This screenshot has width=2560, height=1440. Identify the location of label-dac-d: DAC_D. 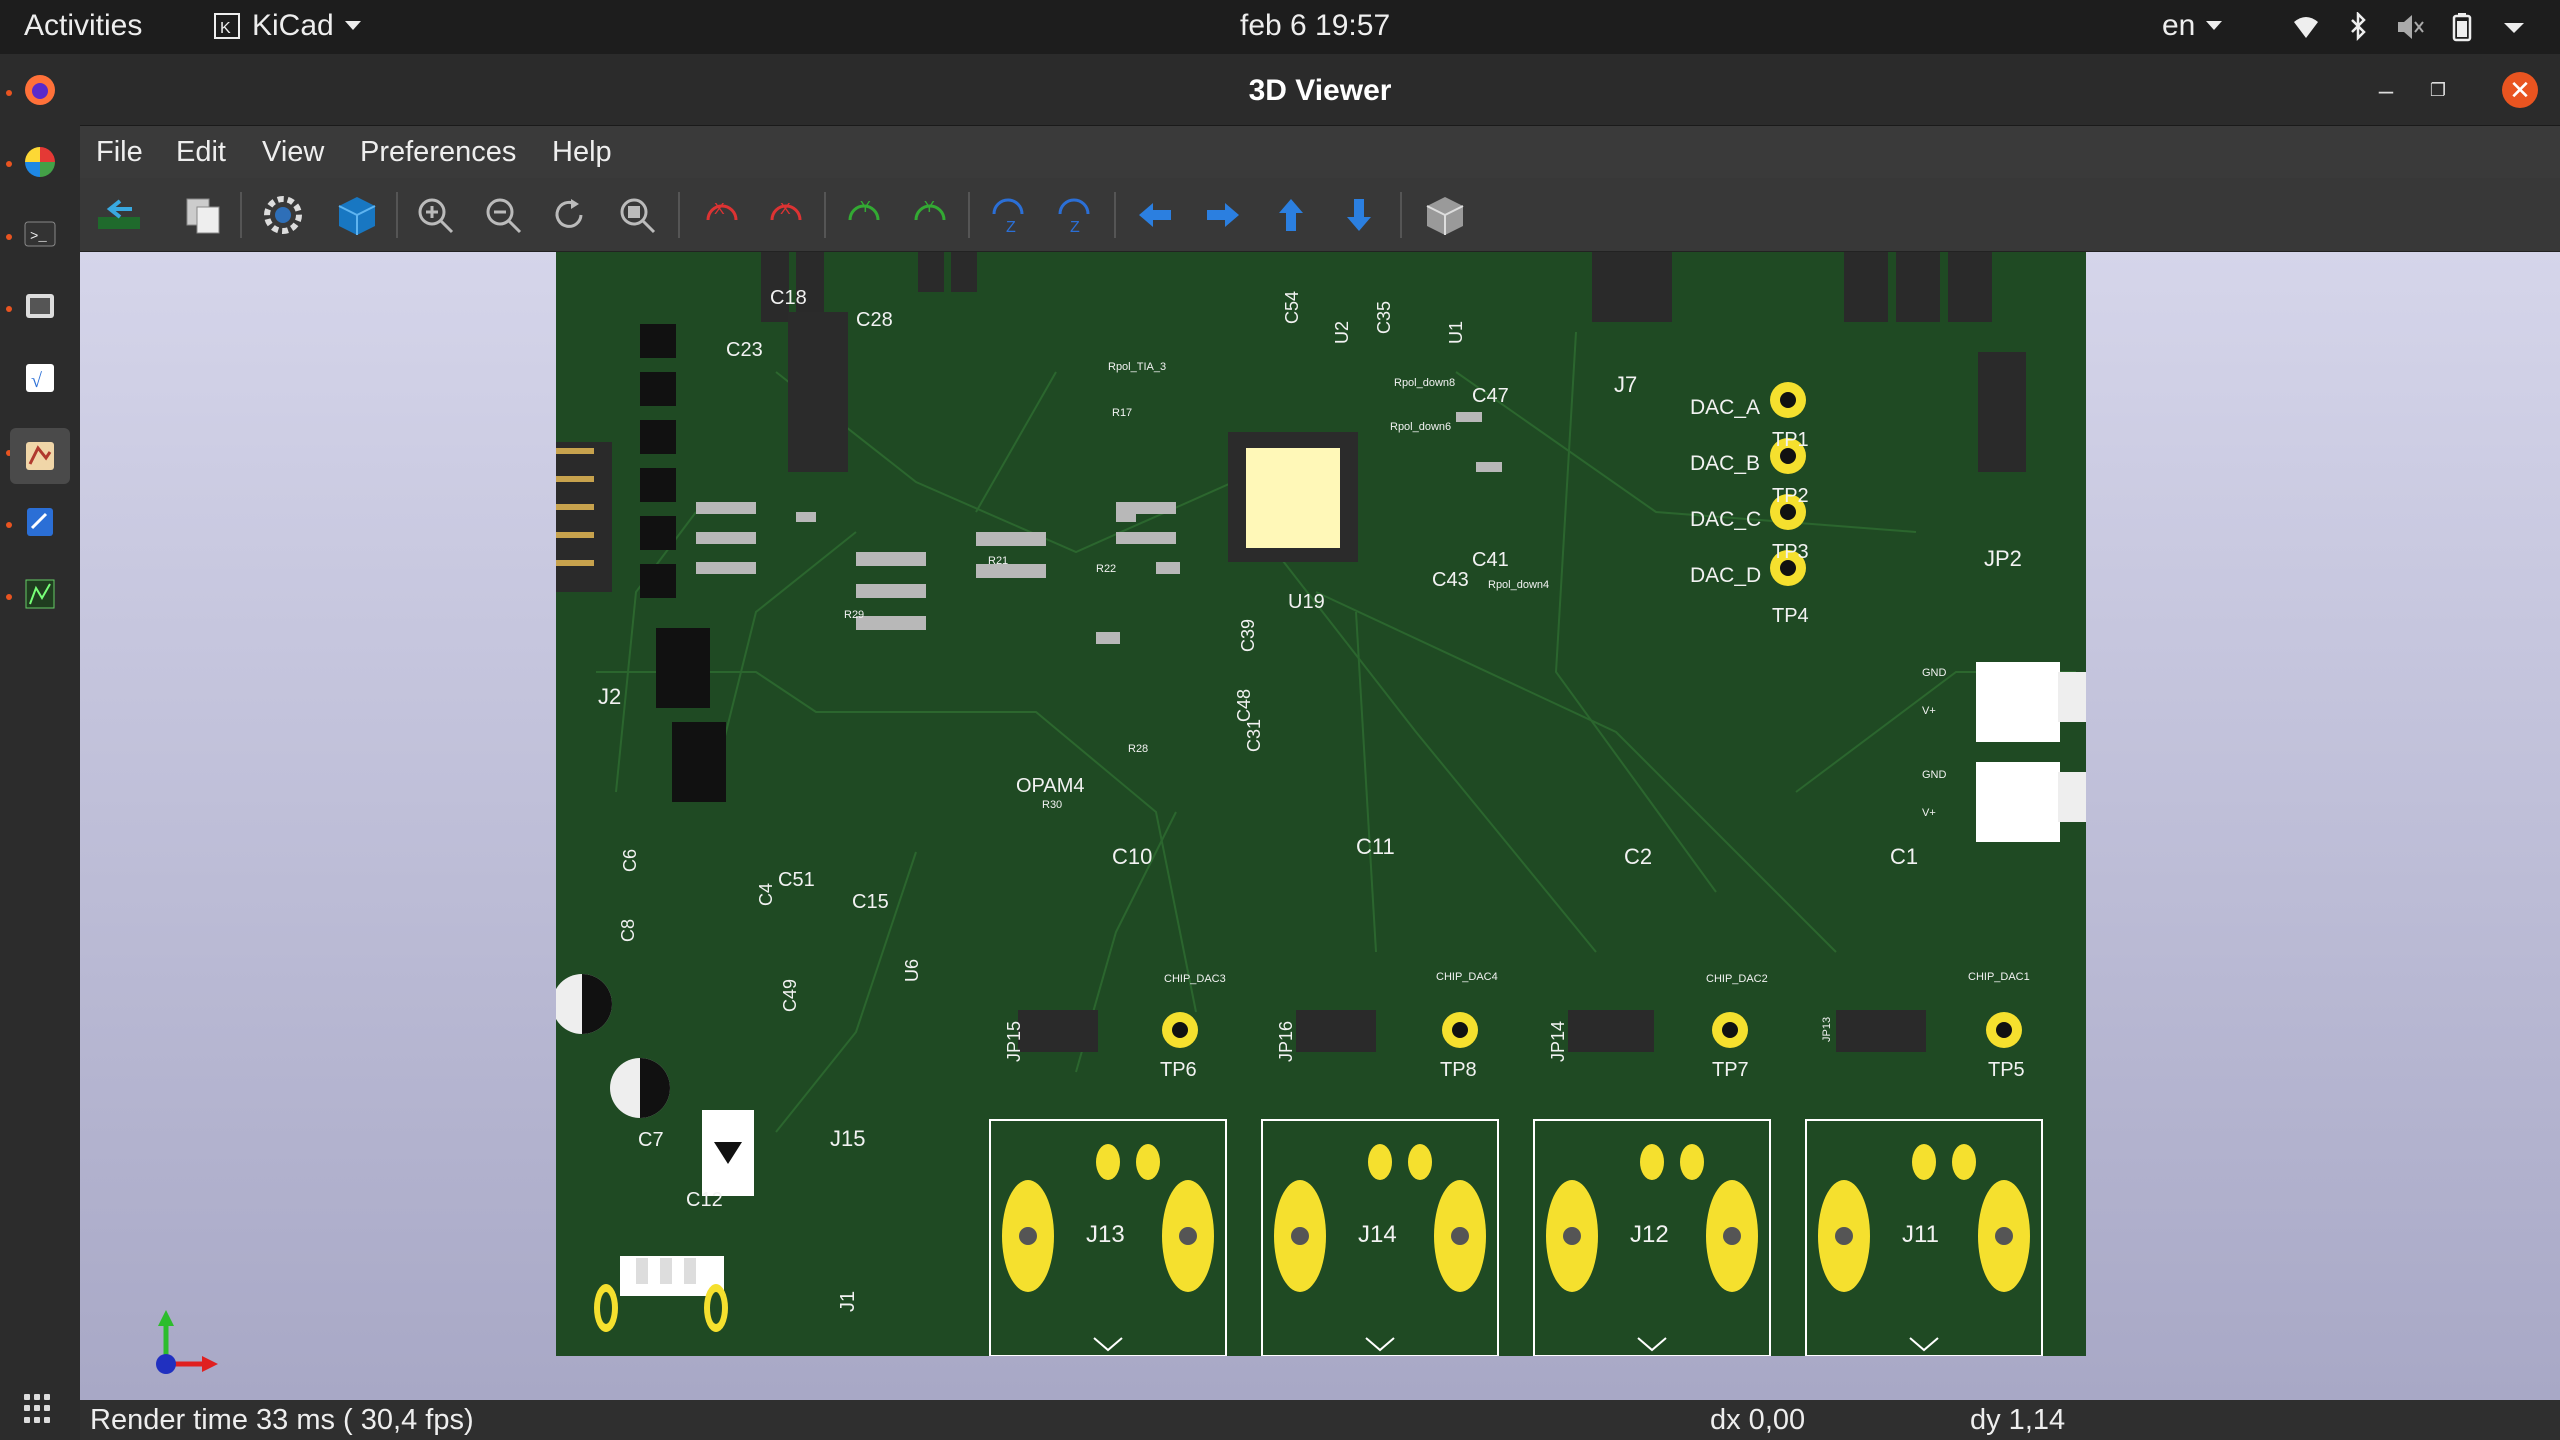
(1725, 575).